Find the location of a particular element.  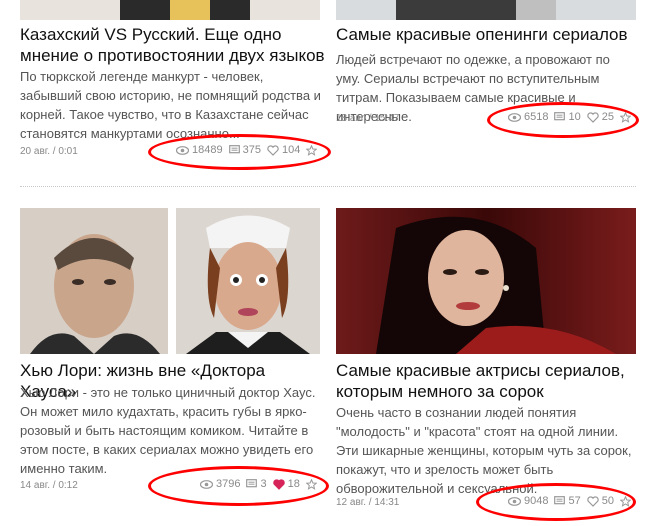

article-stats: 18489 375 104 is located at coordinates (247, 150).